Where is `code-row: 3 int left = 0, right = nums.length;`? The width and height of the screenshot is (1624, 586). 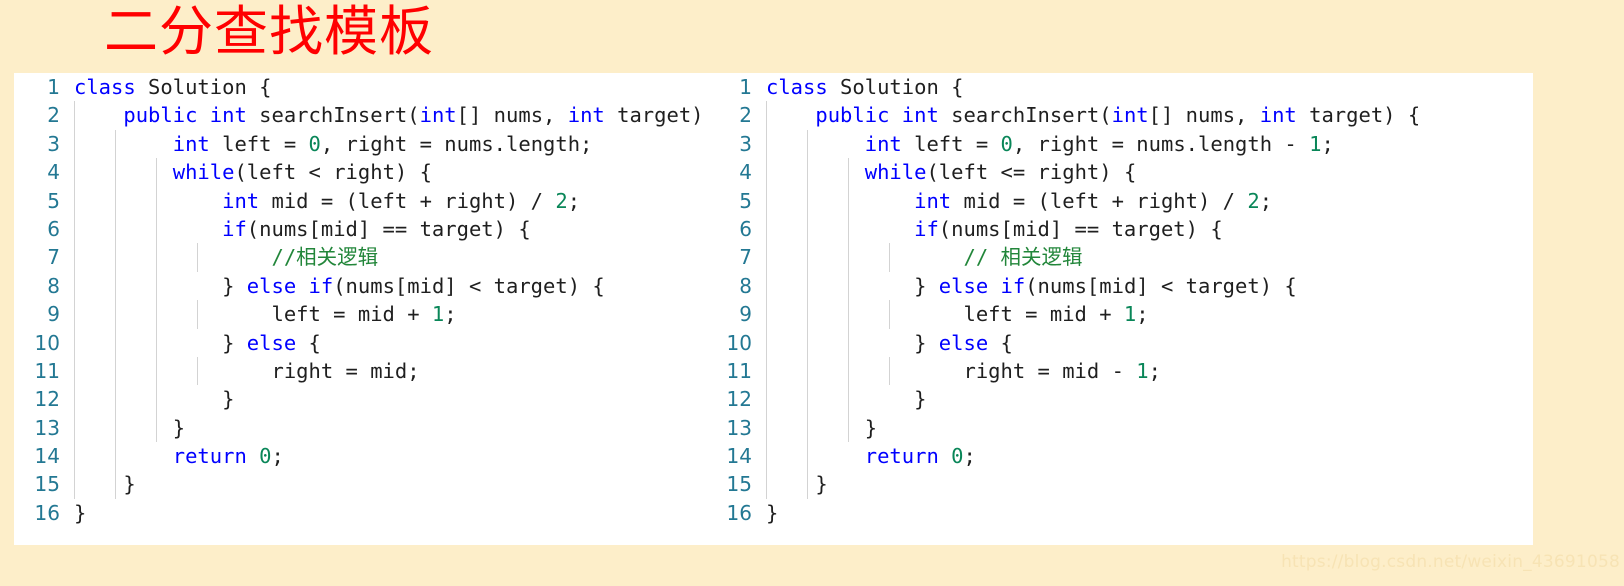
code-row: 3 int left = 0, right = nums.length; is located at coordinates (358, 144).